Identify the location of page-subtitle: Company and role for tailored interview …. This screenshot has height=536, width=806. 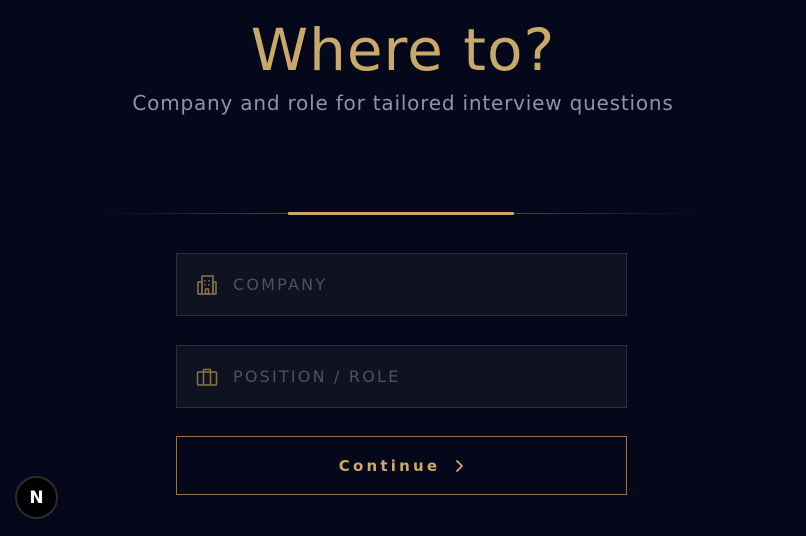
(403, 103).